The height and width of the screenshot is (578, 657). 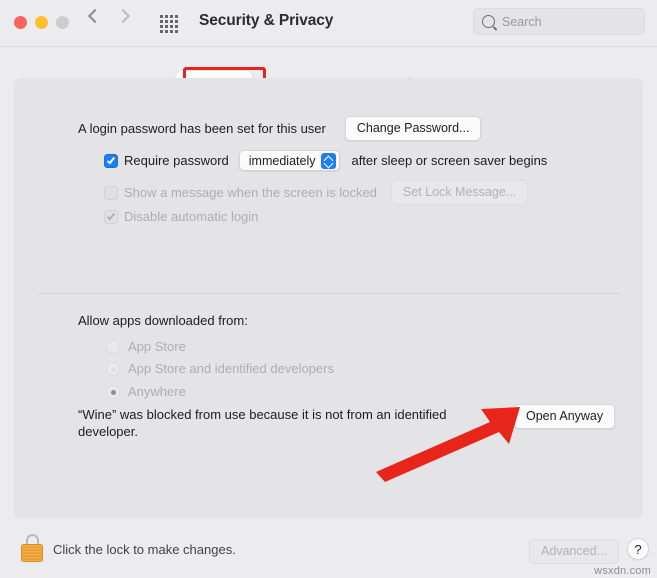 What do you see at coordinates (449, 160) in the screenshot?
I see `require-password-suffix-label: after sleep or screen saver begins` at bounding box center [449, 160].